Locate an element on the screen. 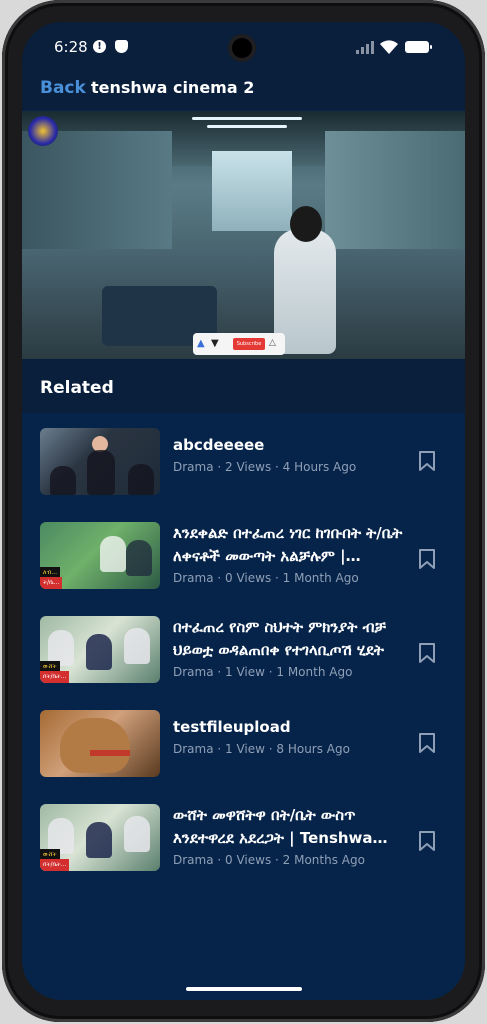 This screenshot has width=487, height=1024. wifi-icon is located at coordinates (389, 47).